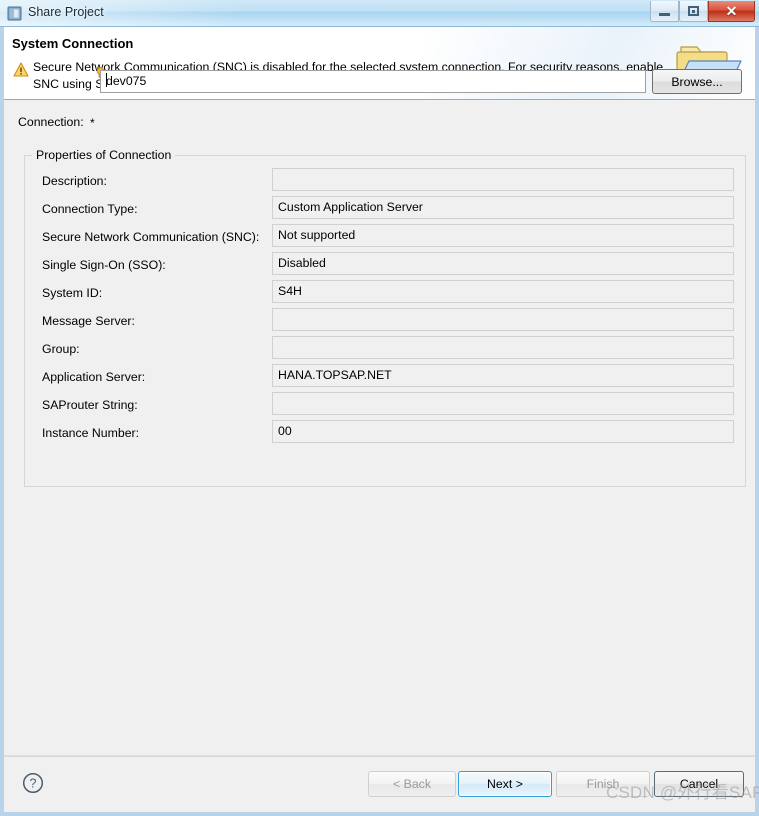 Image resolution: width=759 pixels, height=816 pixels. I want to click on connection-input: dev075, so click(373, 81).